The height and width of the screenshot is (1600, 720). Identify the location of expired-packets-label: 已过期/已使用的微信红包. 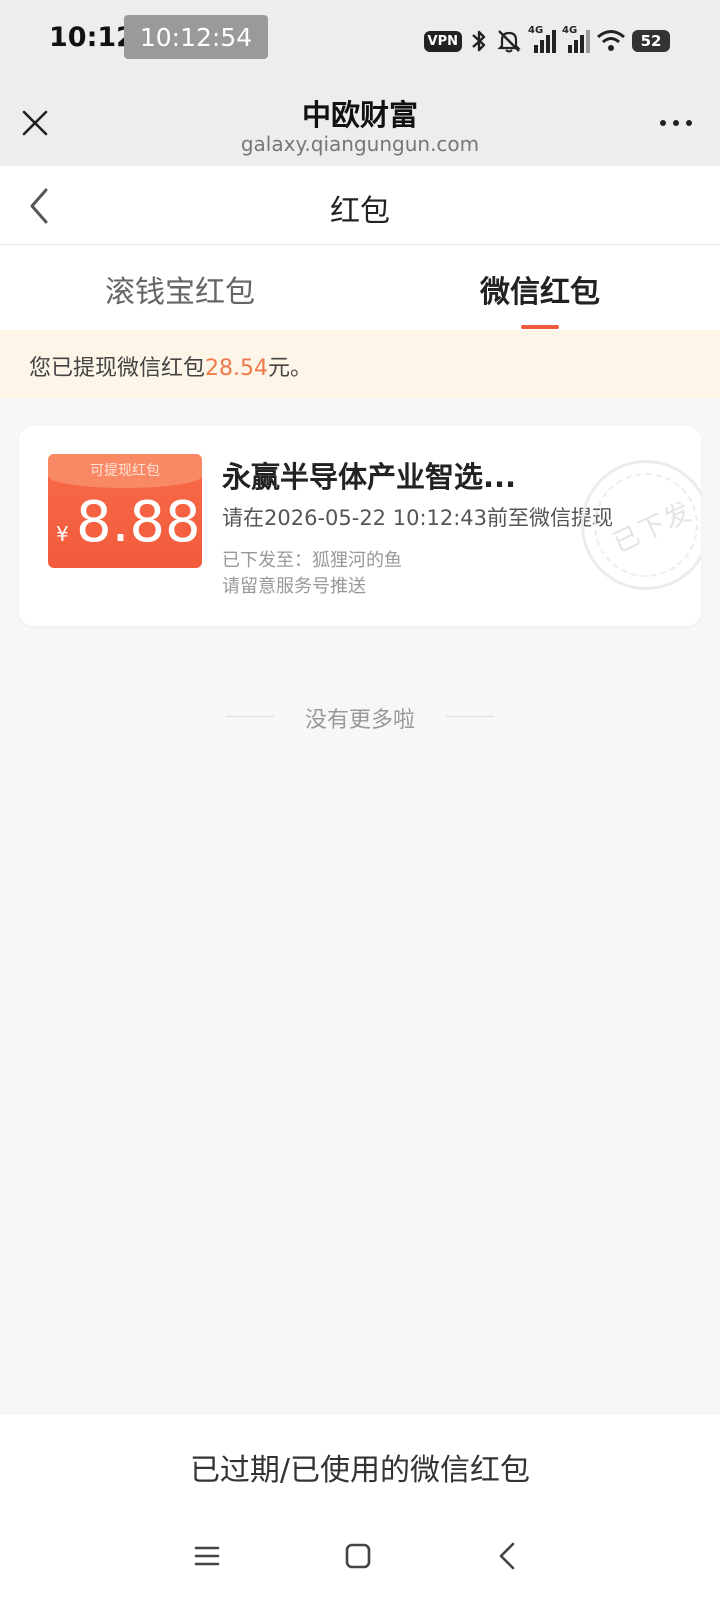
(360, 1470).